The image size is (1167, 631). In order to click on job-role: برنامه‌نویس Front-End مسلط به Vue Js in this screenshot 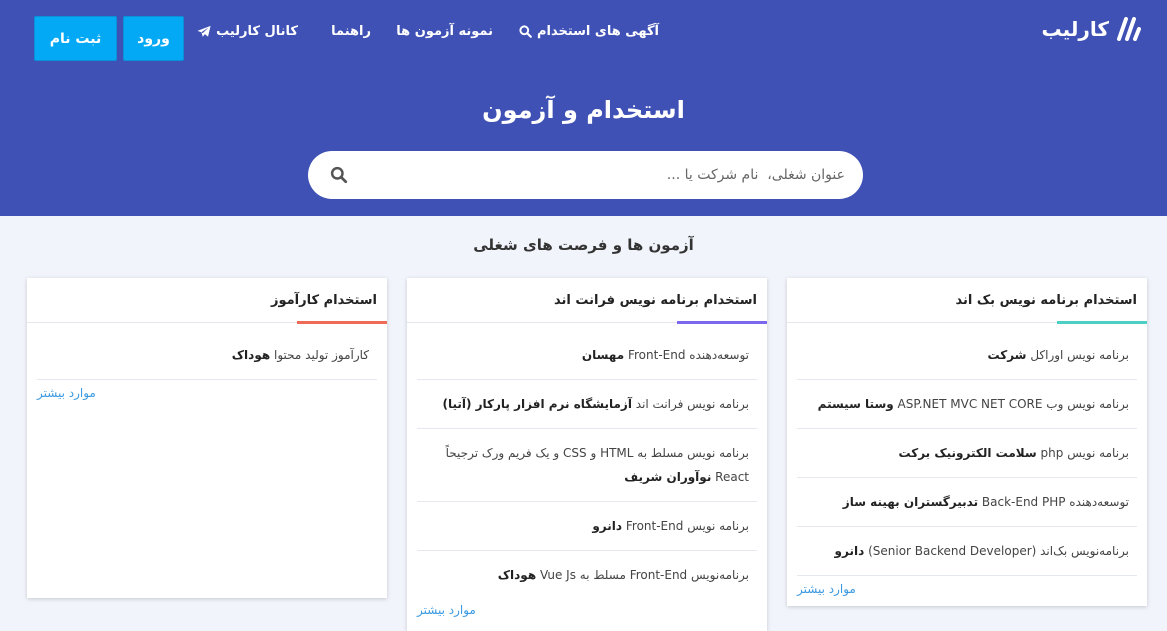, I will do `click(644, 575)`.